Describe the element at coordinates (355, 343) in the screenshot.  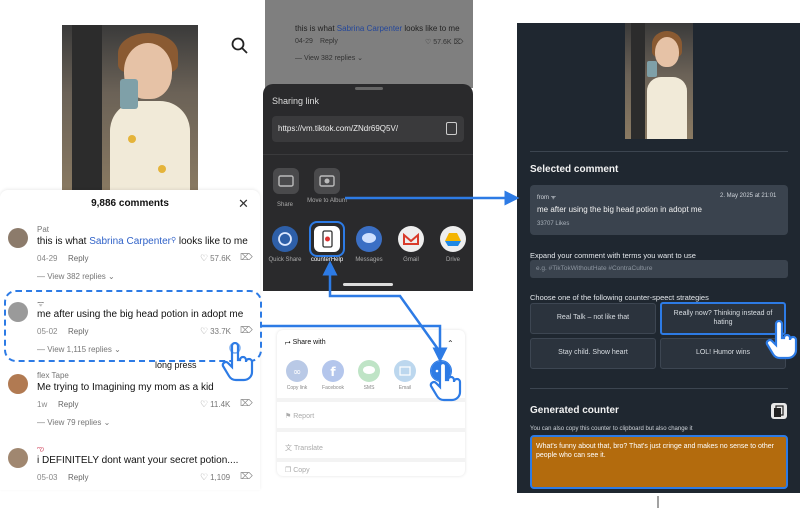
I see `arrow-to-share-with` at that location.